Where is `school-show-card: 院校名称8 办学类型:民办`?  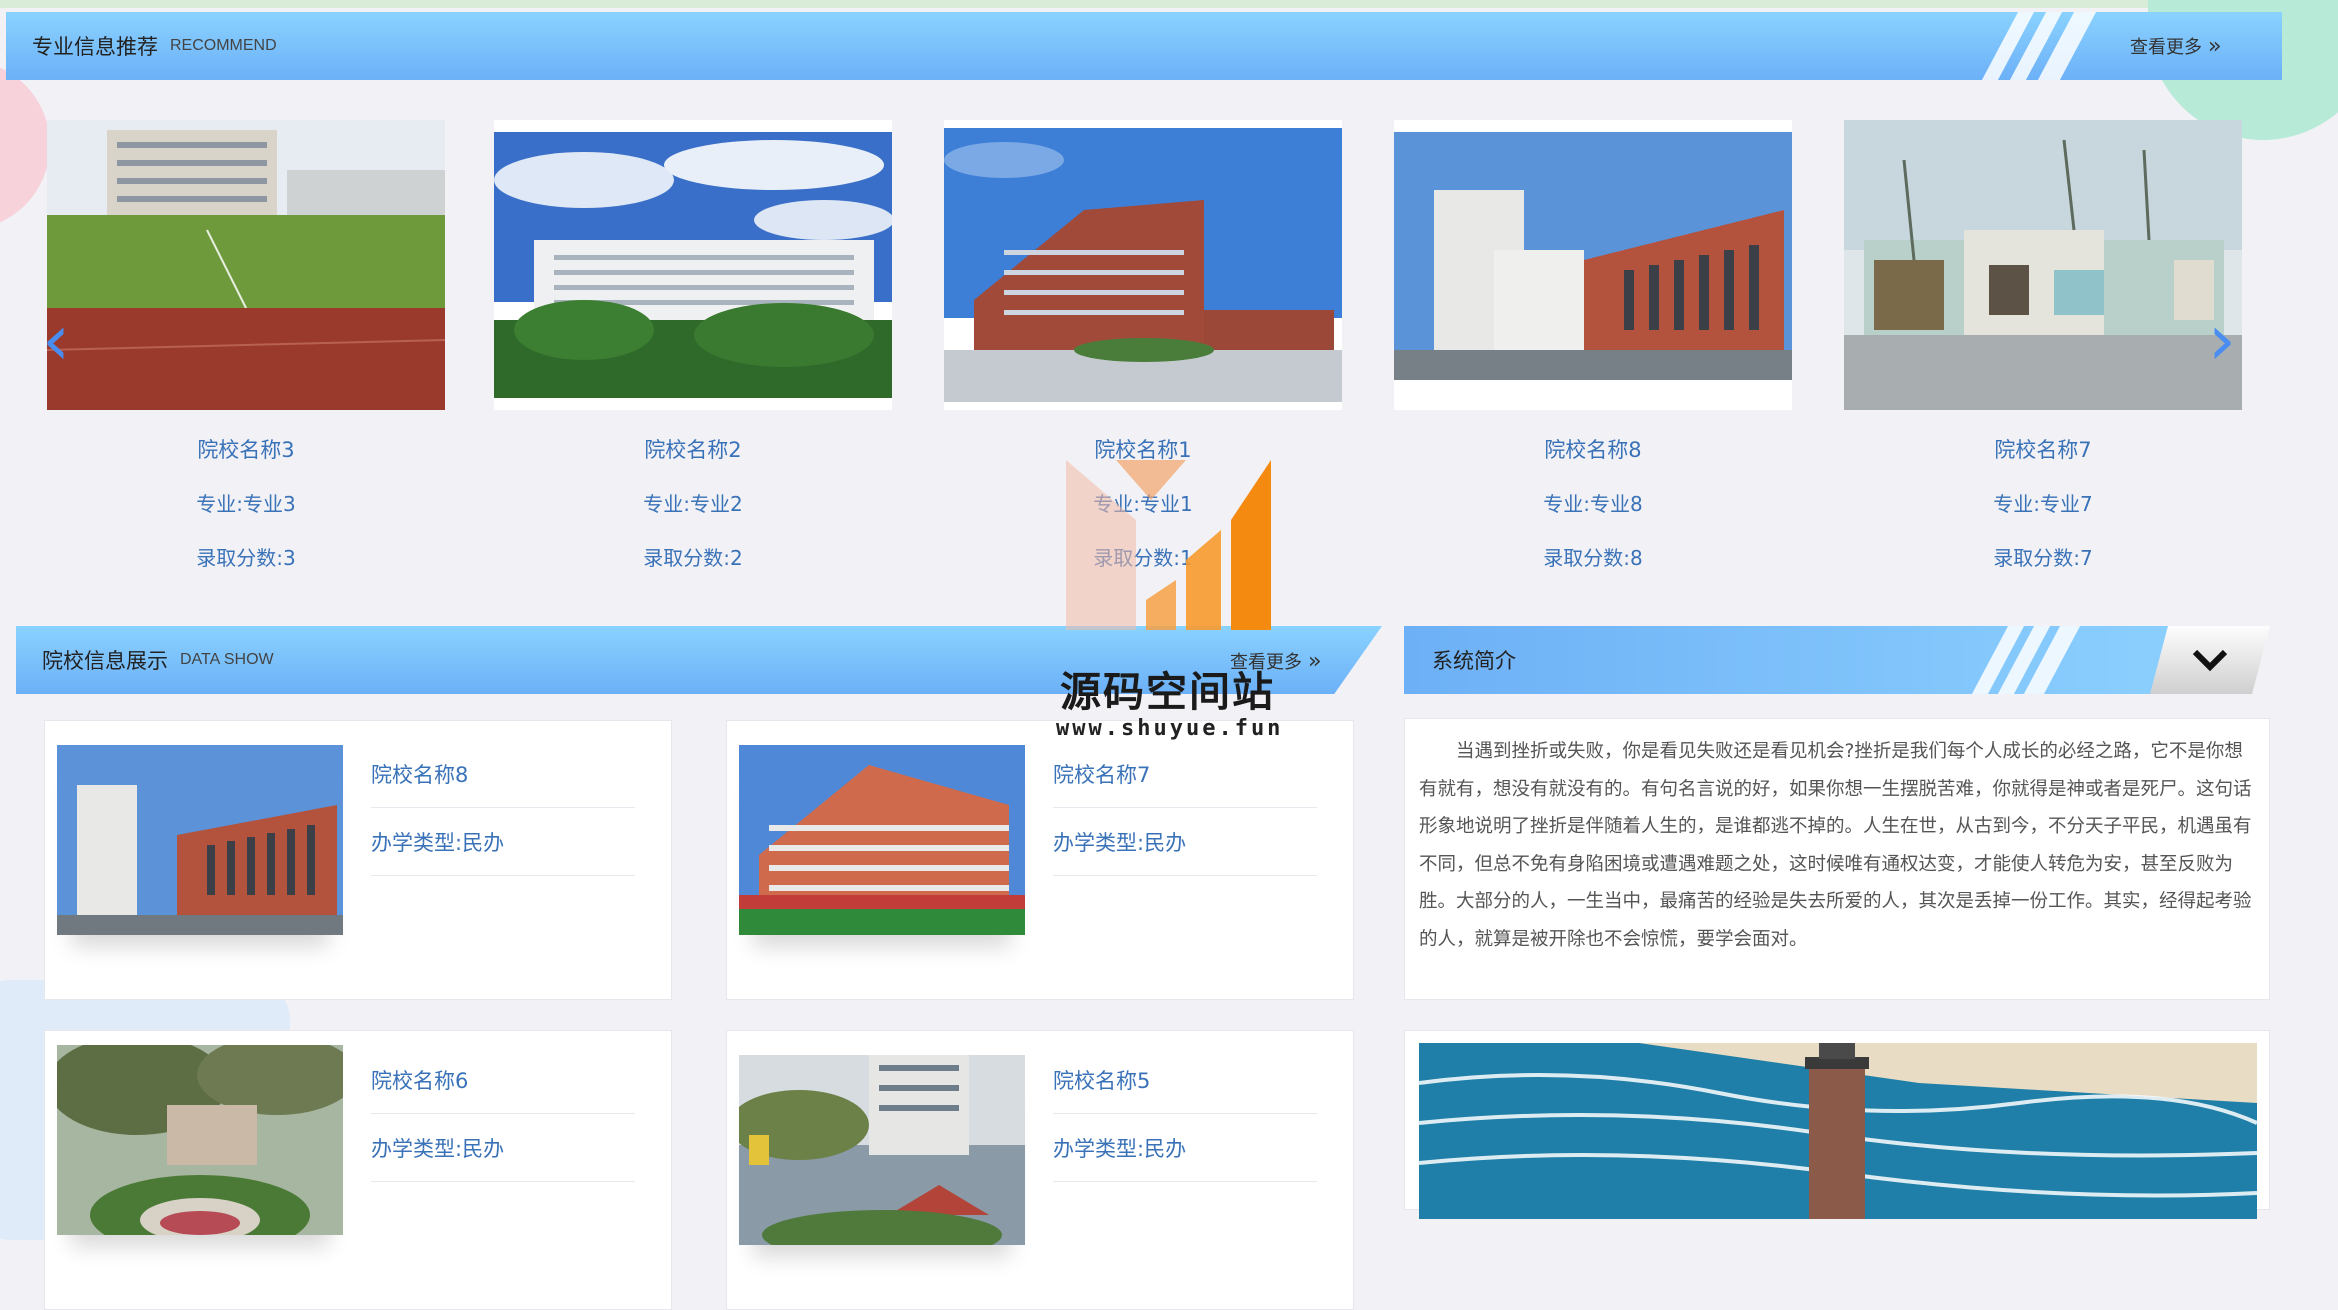
school-show-card: 院校名称8 办学类型:民办 is located at coordinates (358, 860).